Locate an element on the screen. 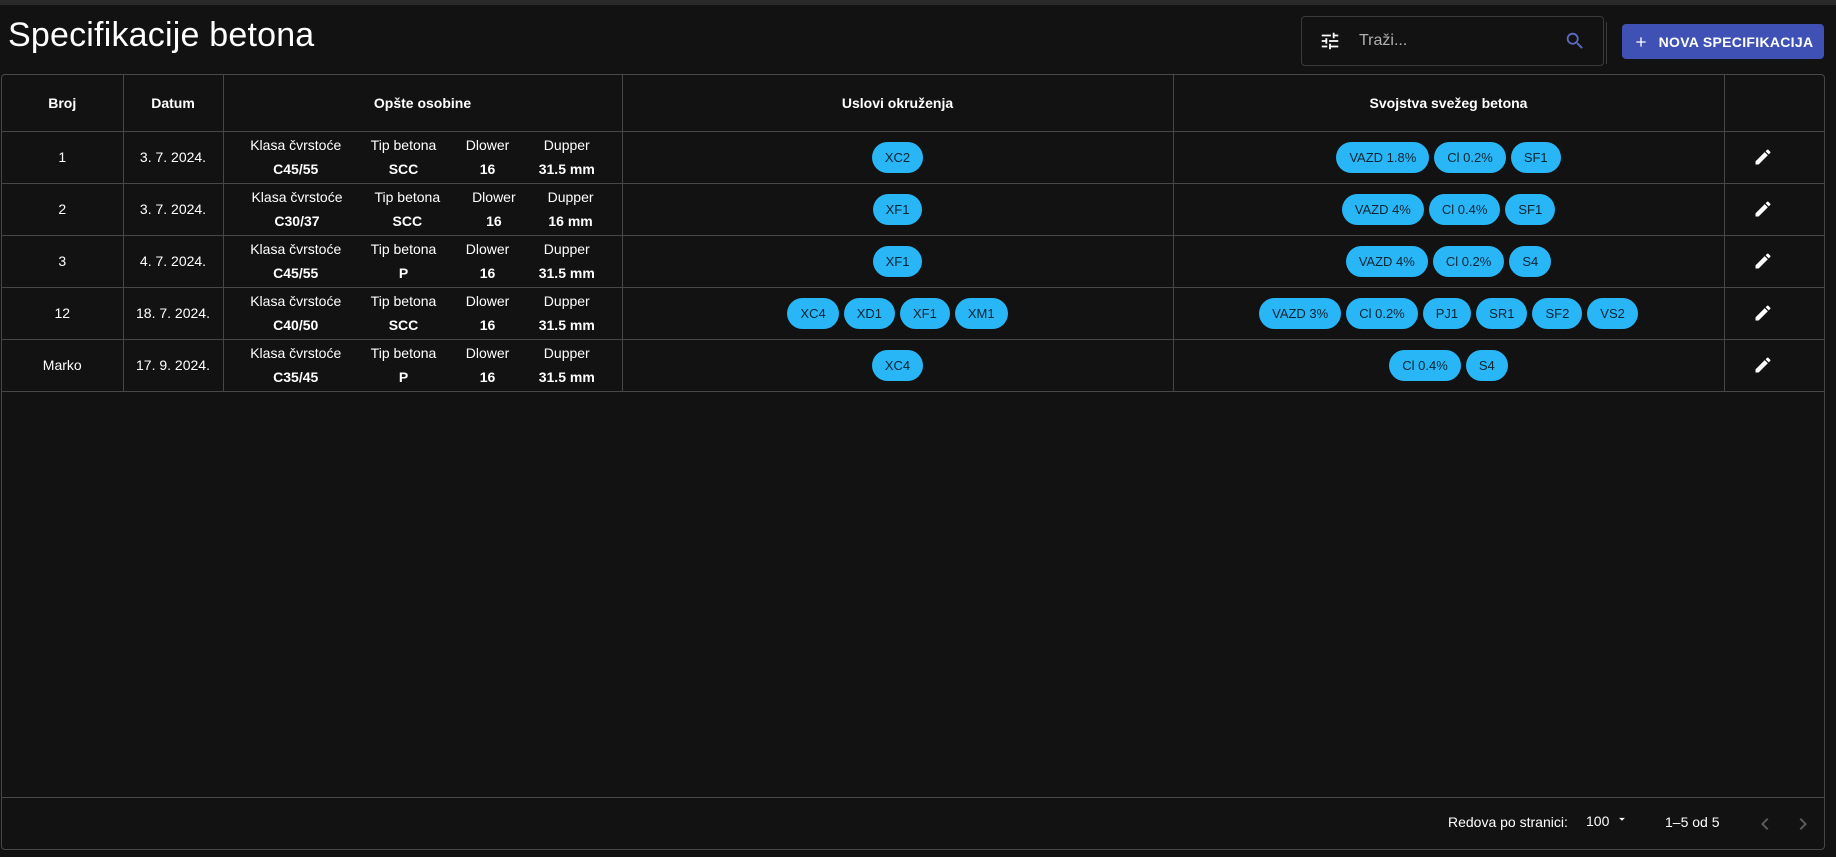 Image resolution: width=1836 pixels, height=857 pixels. prop-tip: Tip betona P is located at coordinates (404, 261).